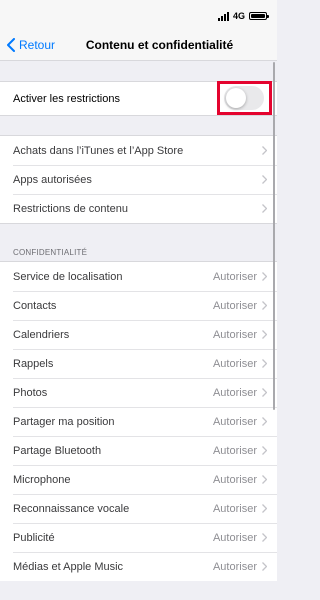 The width and height of the screenshot is (320, 600). What do you see at coordinates (11, 45) in the screenshot?
I see `back-chevron-icon` at bounding box center [11, 45].